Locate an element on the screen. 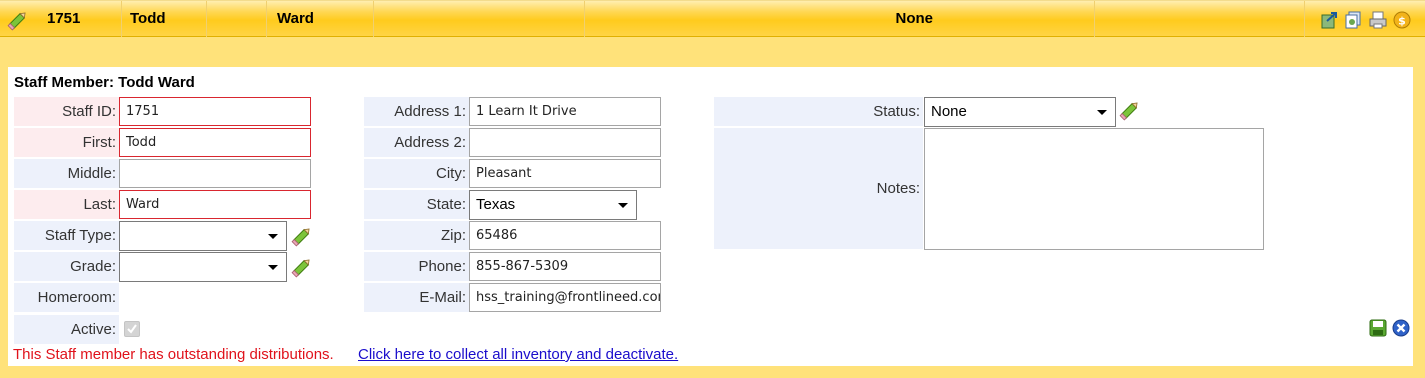 The height and width of the screenshot is (378, 1425). header-status: None is located at coordinates (840, 19).